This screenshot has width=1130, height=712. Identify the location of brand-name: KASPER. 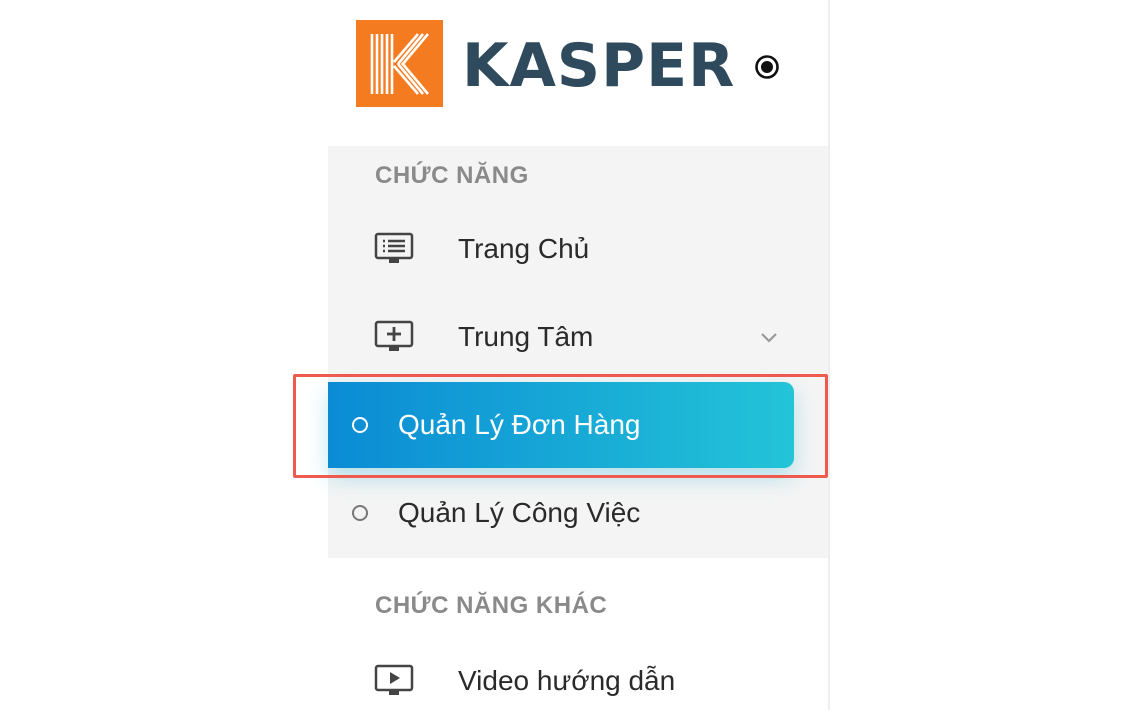
(599, 66).